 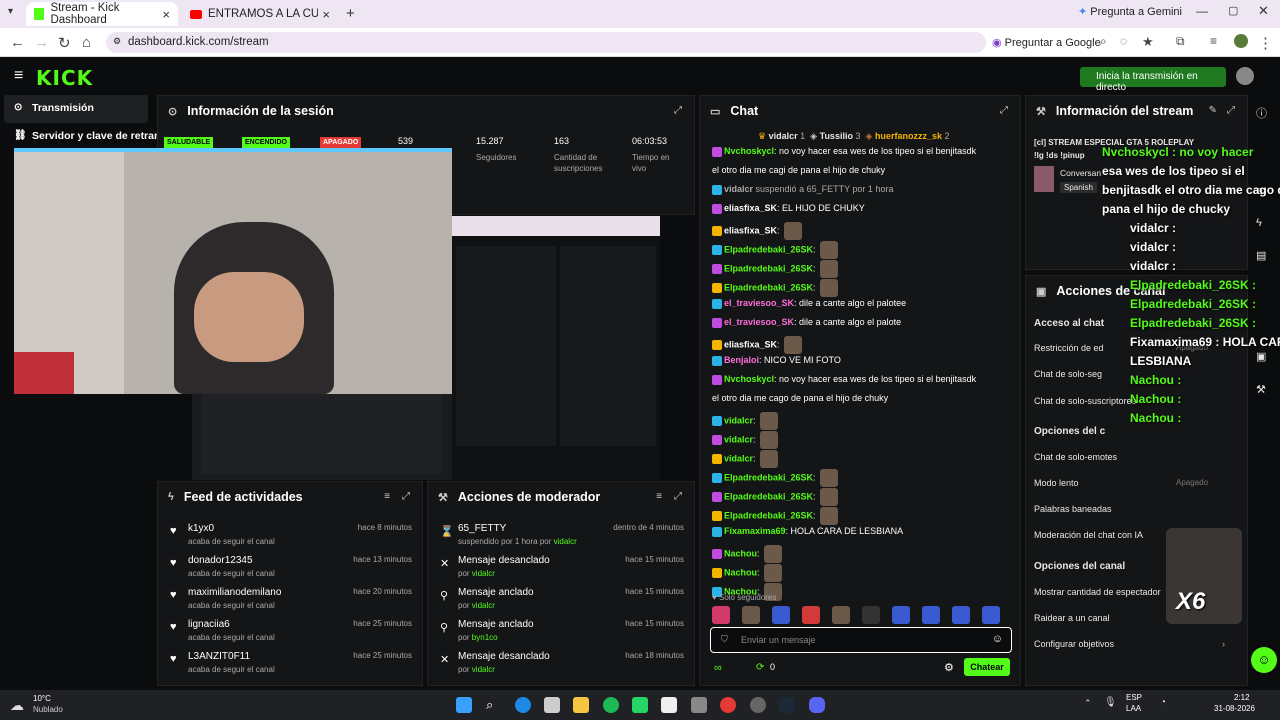 What do you see at coordinates (1180, 41) in the screenshot?
I see `extensions-icon: ⧉` at bounding box center [1180, 41].